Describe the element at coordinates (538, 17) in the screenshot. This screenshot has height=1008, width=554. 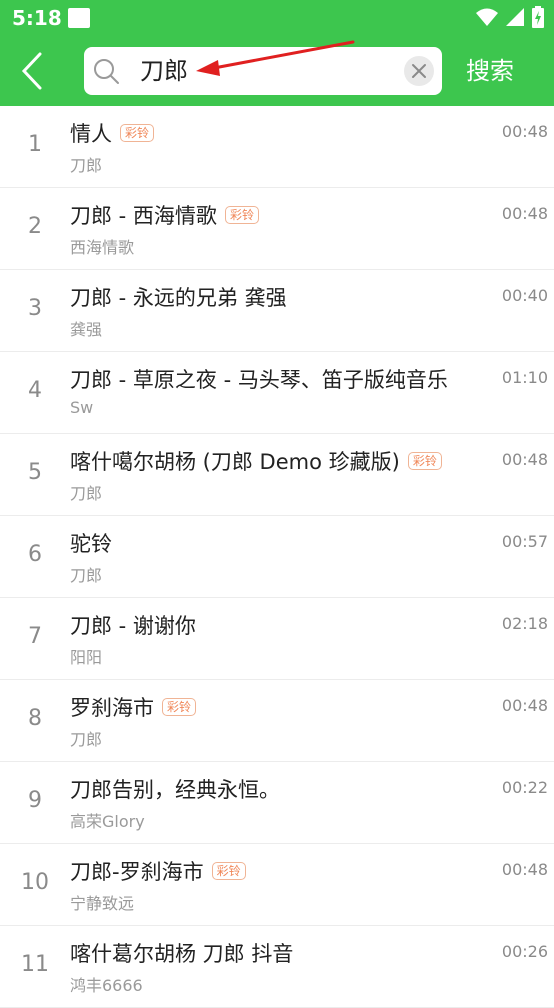
I see `battery-icon` at that location.